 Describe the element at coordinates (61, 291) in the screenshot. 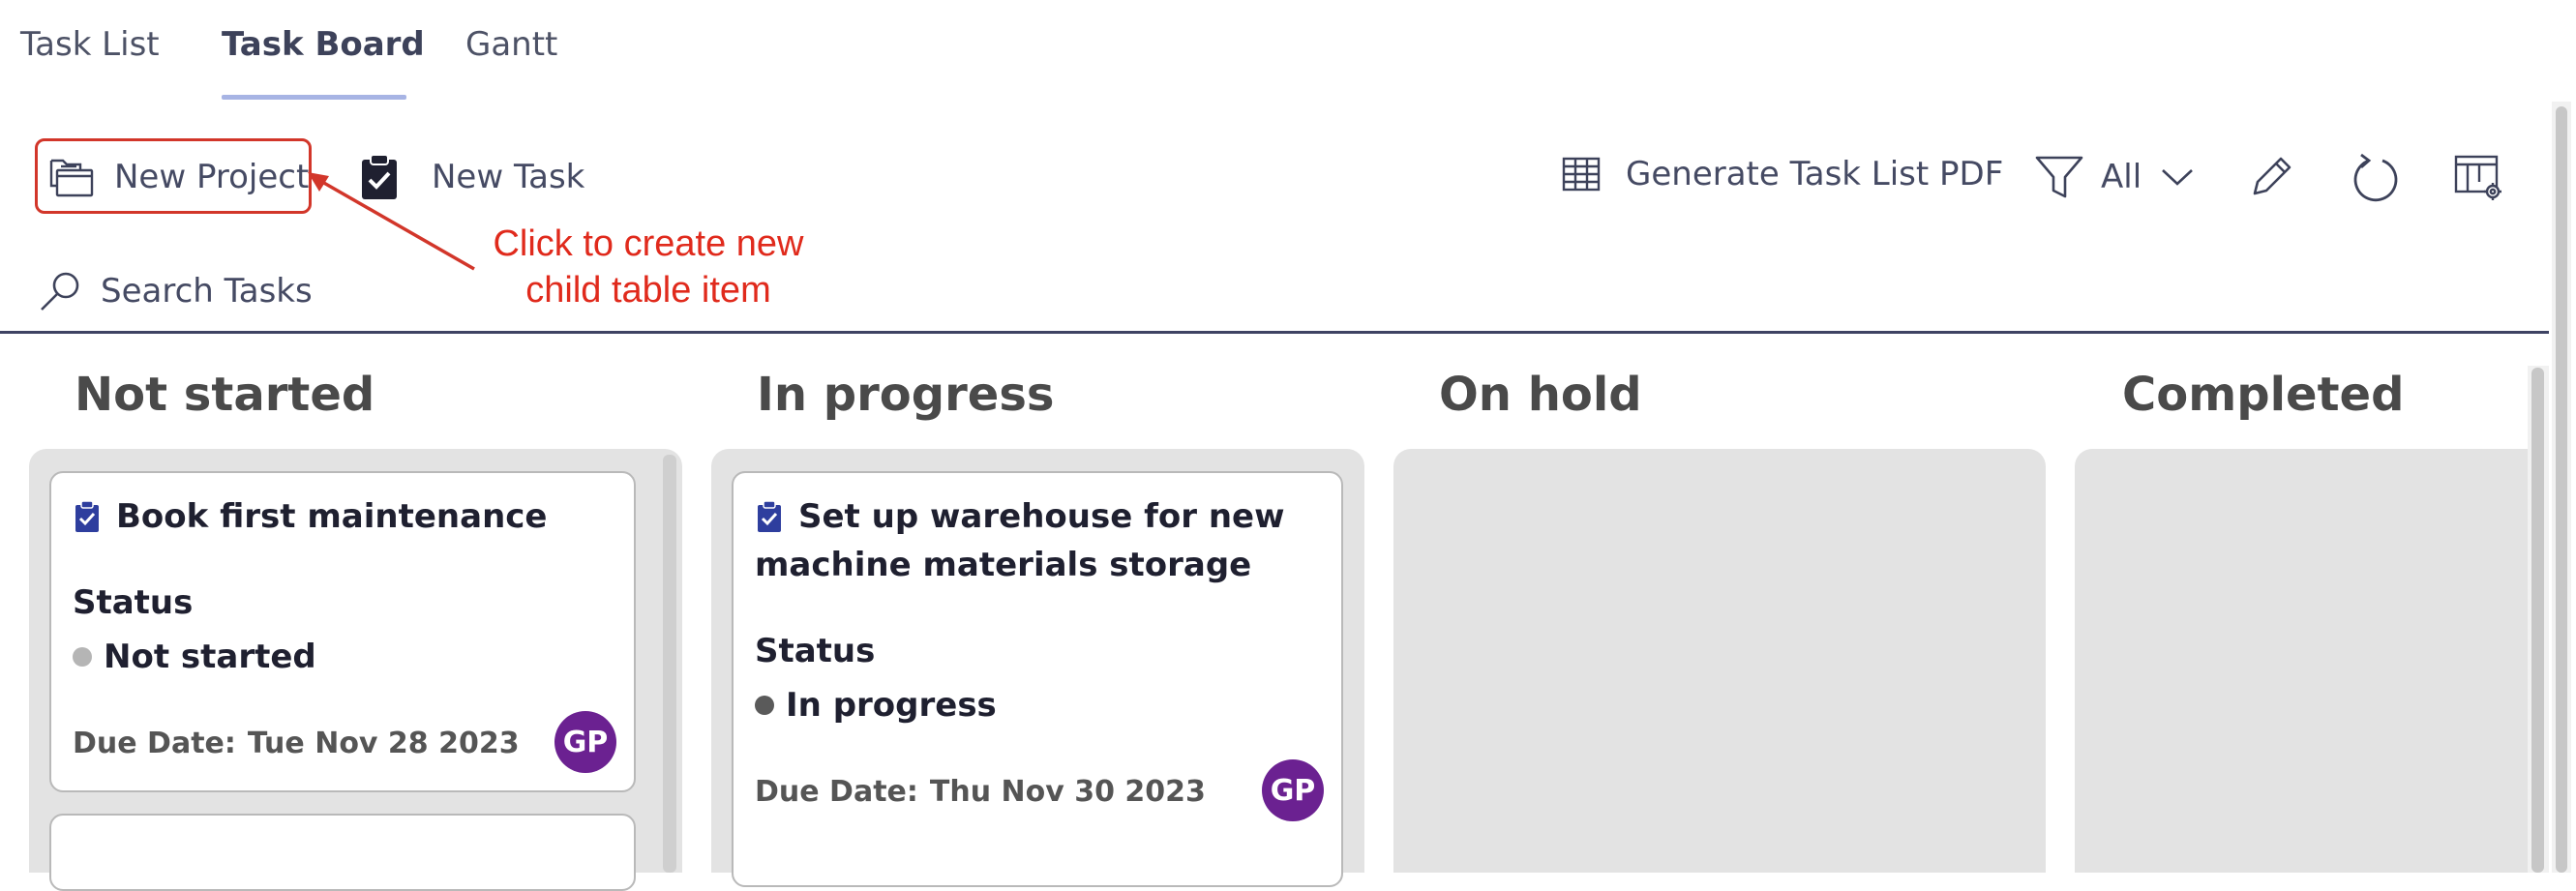

I see `search-icon` at that location.